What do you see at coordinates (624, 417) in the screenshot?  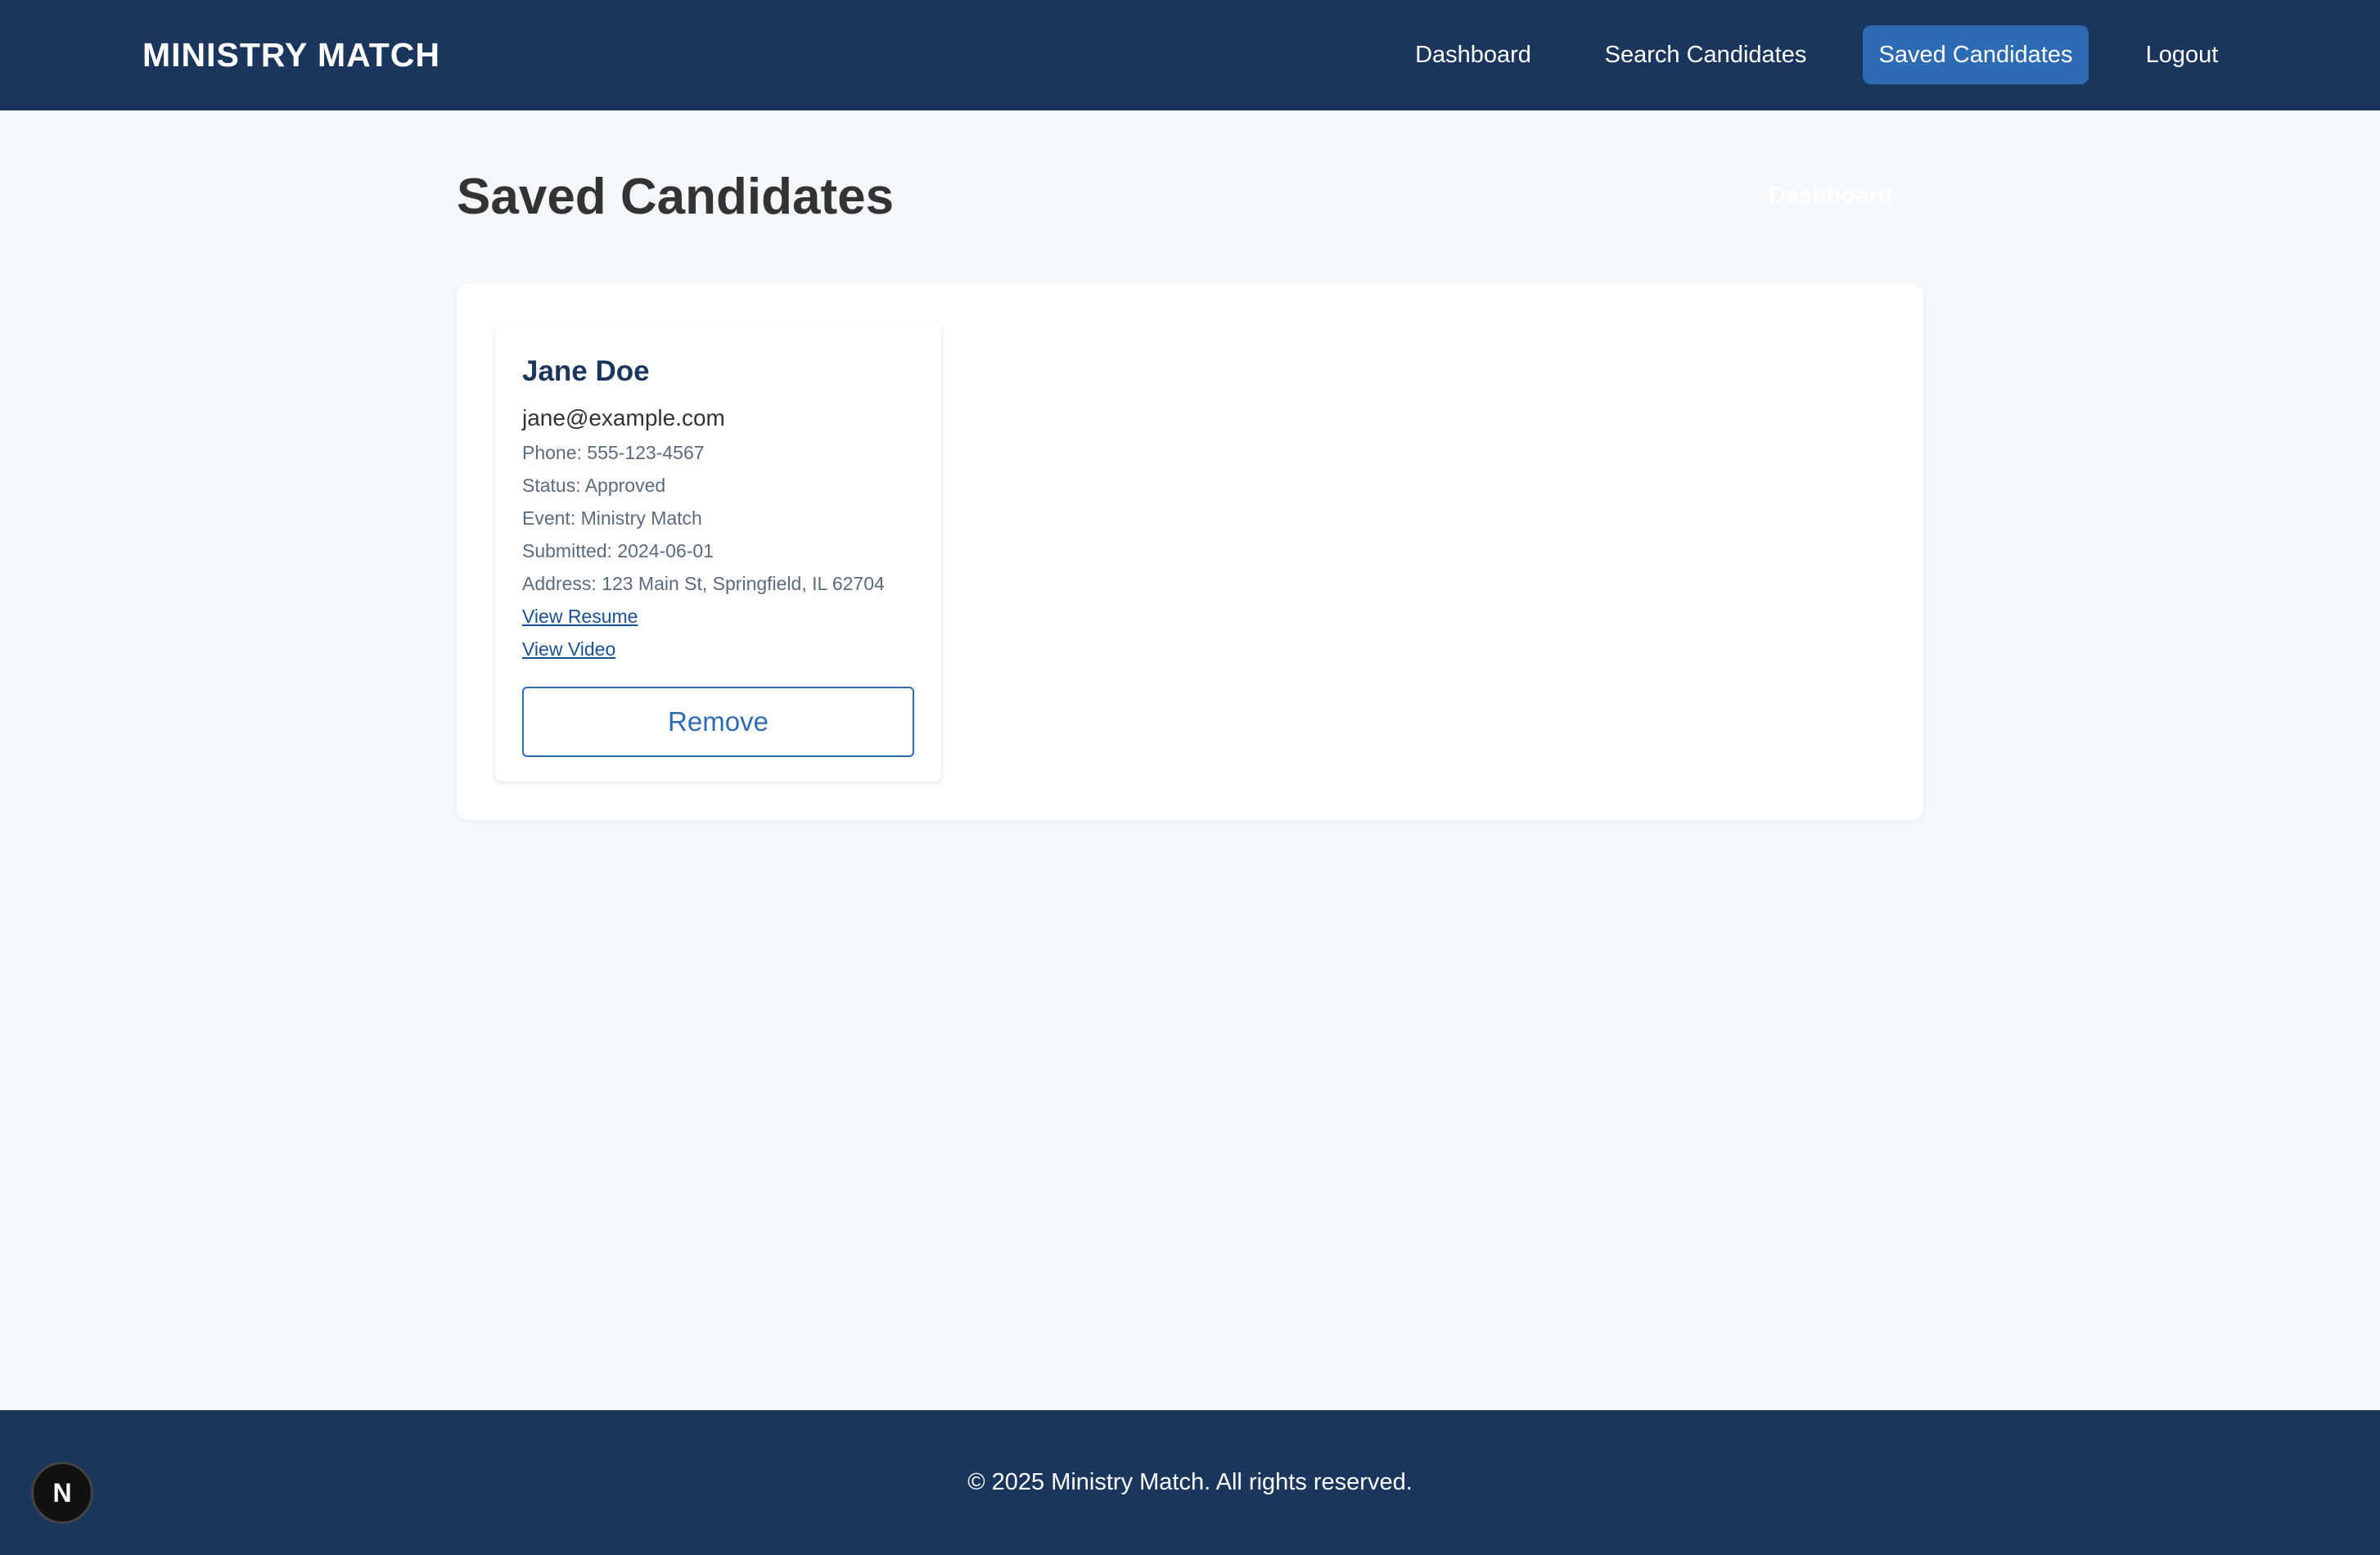 I see `candidate-email: jane@example.com` at bounding box center [624, 417].